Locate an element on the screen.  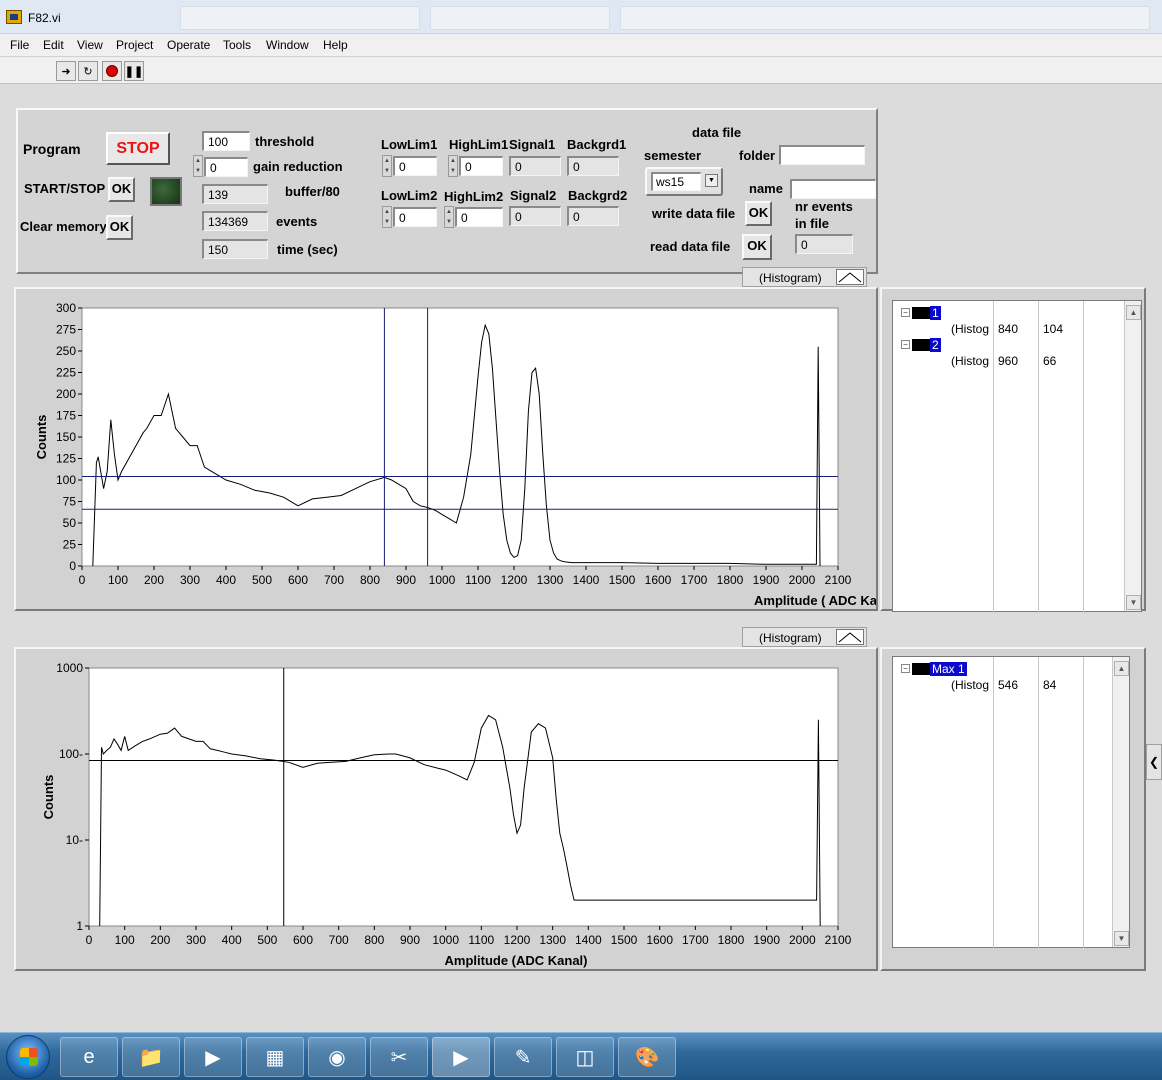
lowlim2-input: 0 is located at coordinates (415, 217).